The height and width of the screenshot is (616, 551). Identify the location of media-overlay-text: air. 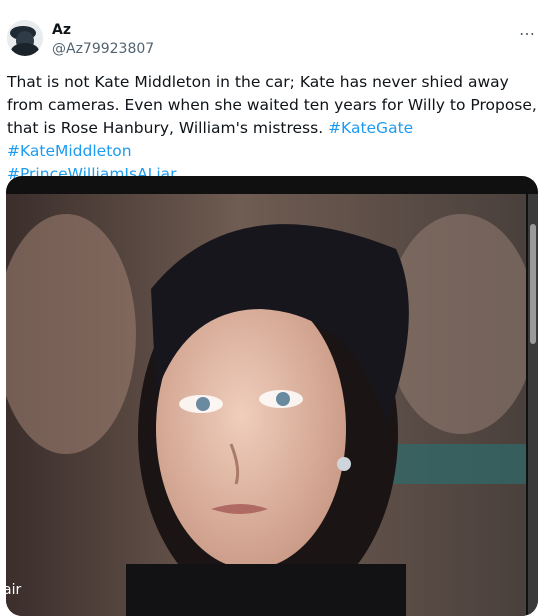
(12, 590).